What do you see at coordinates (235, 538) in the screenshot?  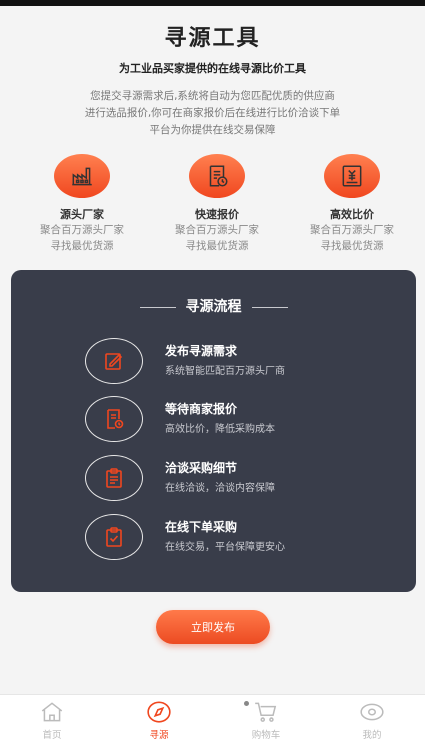 I see `process-step: 在线下单采购 在线交易，平台保障更安心` at bounding box center [235, 538].